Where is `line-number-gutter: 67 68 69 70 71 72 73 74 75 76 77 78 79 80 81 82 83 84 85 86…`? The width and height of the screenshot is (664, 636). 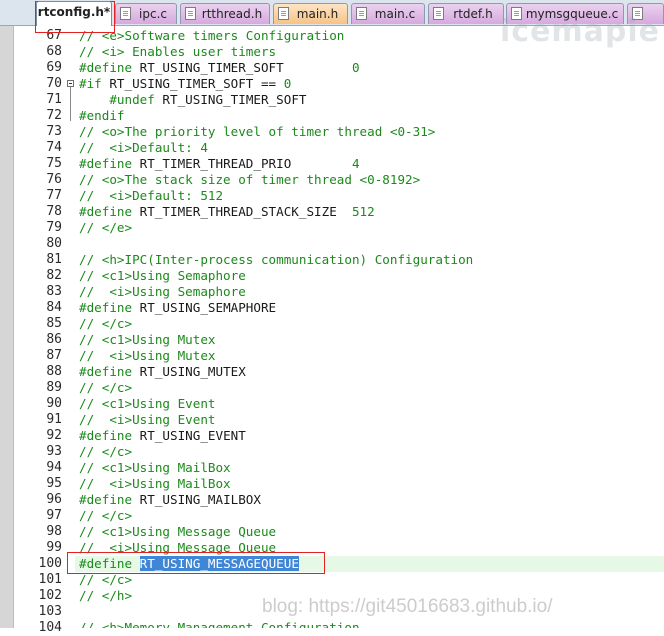
line-number-gutter: 67 68 69 70 71 72 73 74 75 76 77 78 79 80 81 82 83 84 85 86… is located at coordinates (37, 330).